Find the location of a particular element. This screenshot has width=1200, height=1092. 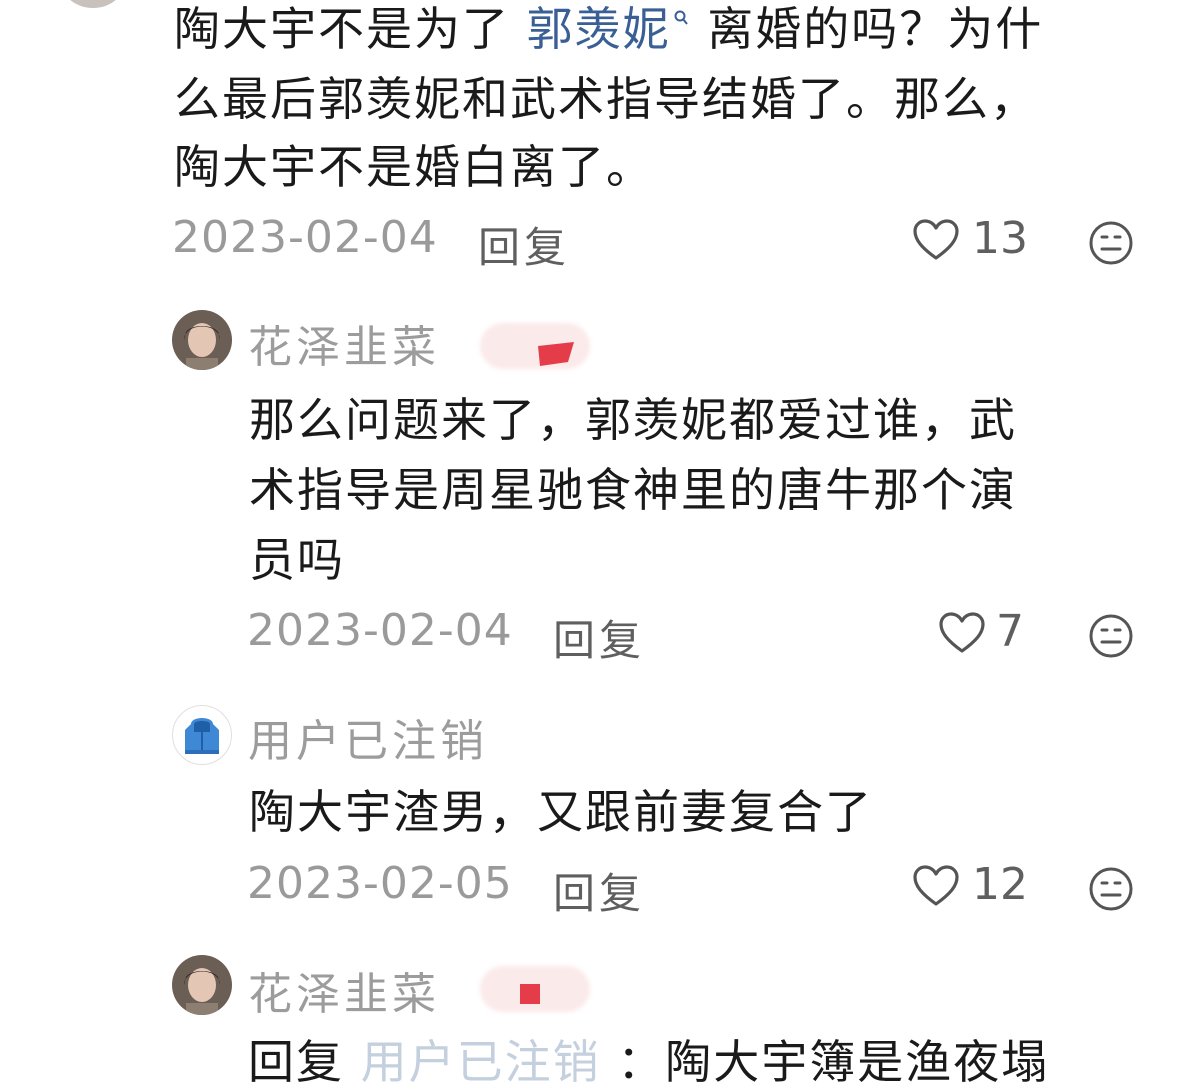

comment-text-line: 员吗 is located at coordinates (297, 560).